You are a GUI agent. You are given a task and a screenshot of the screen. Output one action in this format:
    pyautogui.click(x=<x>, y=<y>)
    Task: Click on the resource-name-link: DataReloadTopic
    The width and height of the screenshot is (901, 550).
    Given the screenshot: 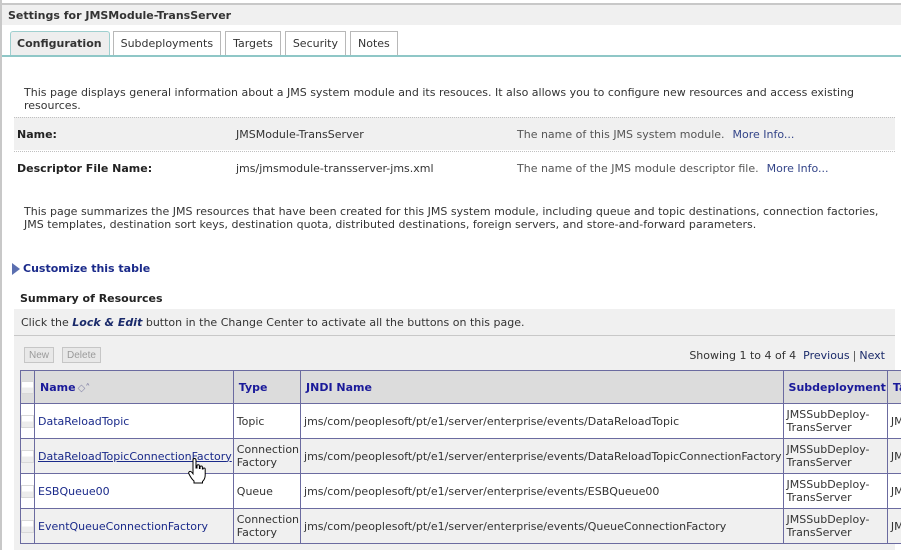 What is the action you would take?
    pyautogui.click(x=83, y=421)
    